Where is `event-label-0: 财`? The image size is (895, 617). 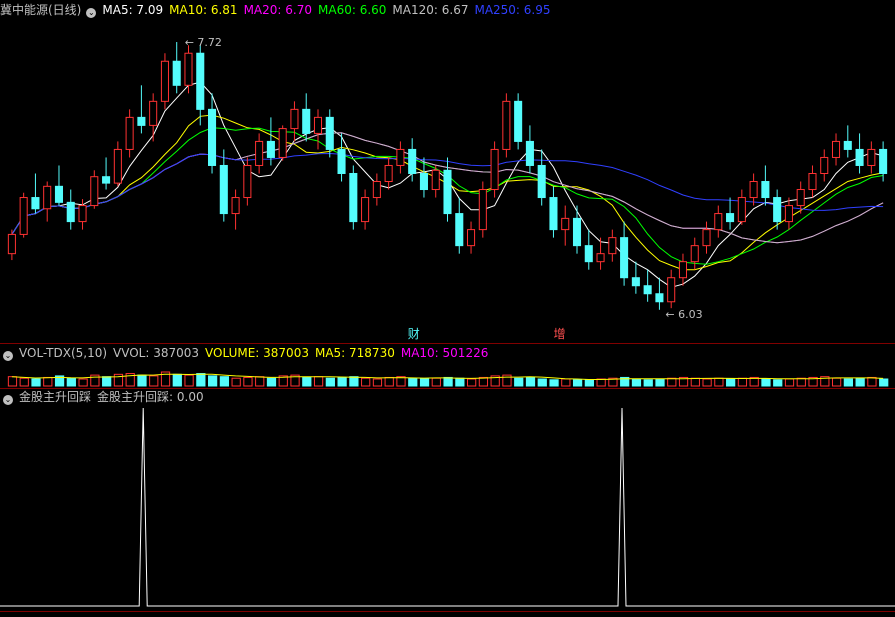
event-label-0: 财 is located at coordinates (414, 334).